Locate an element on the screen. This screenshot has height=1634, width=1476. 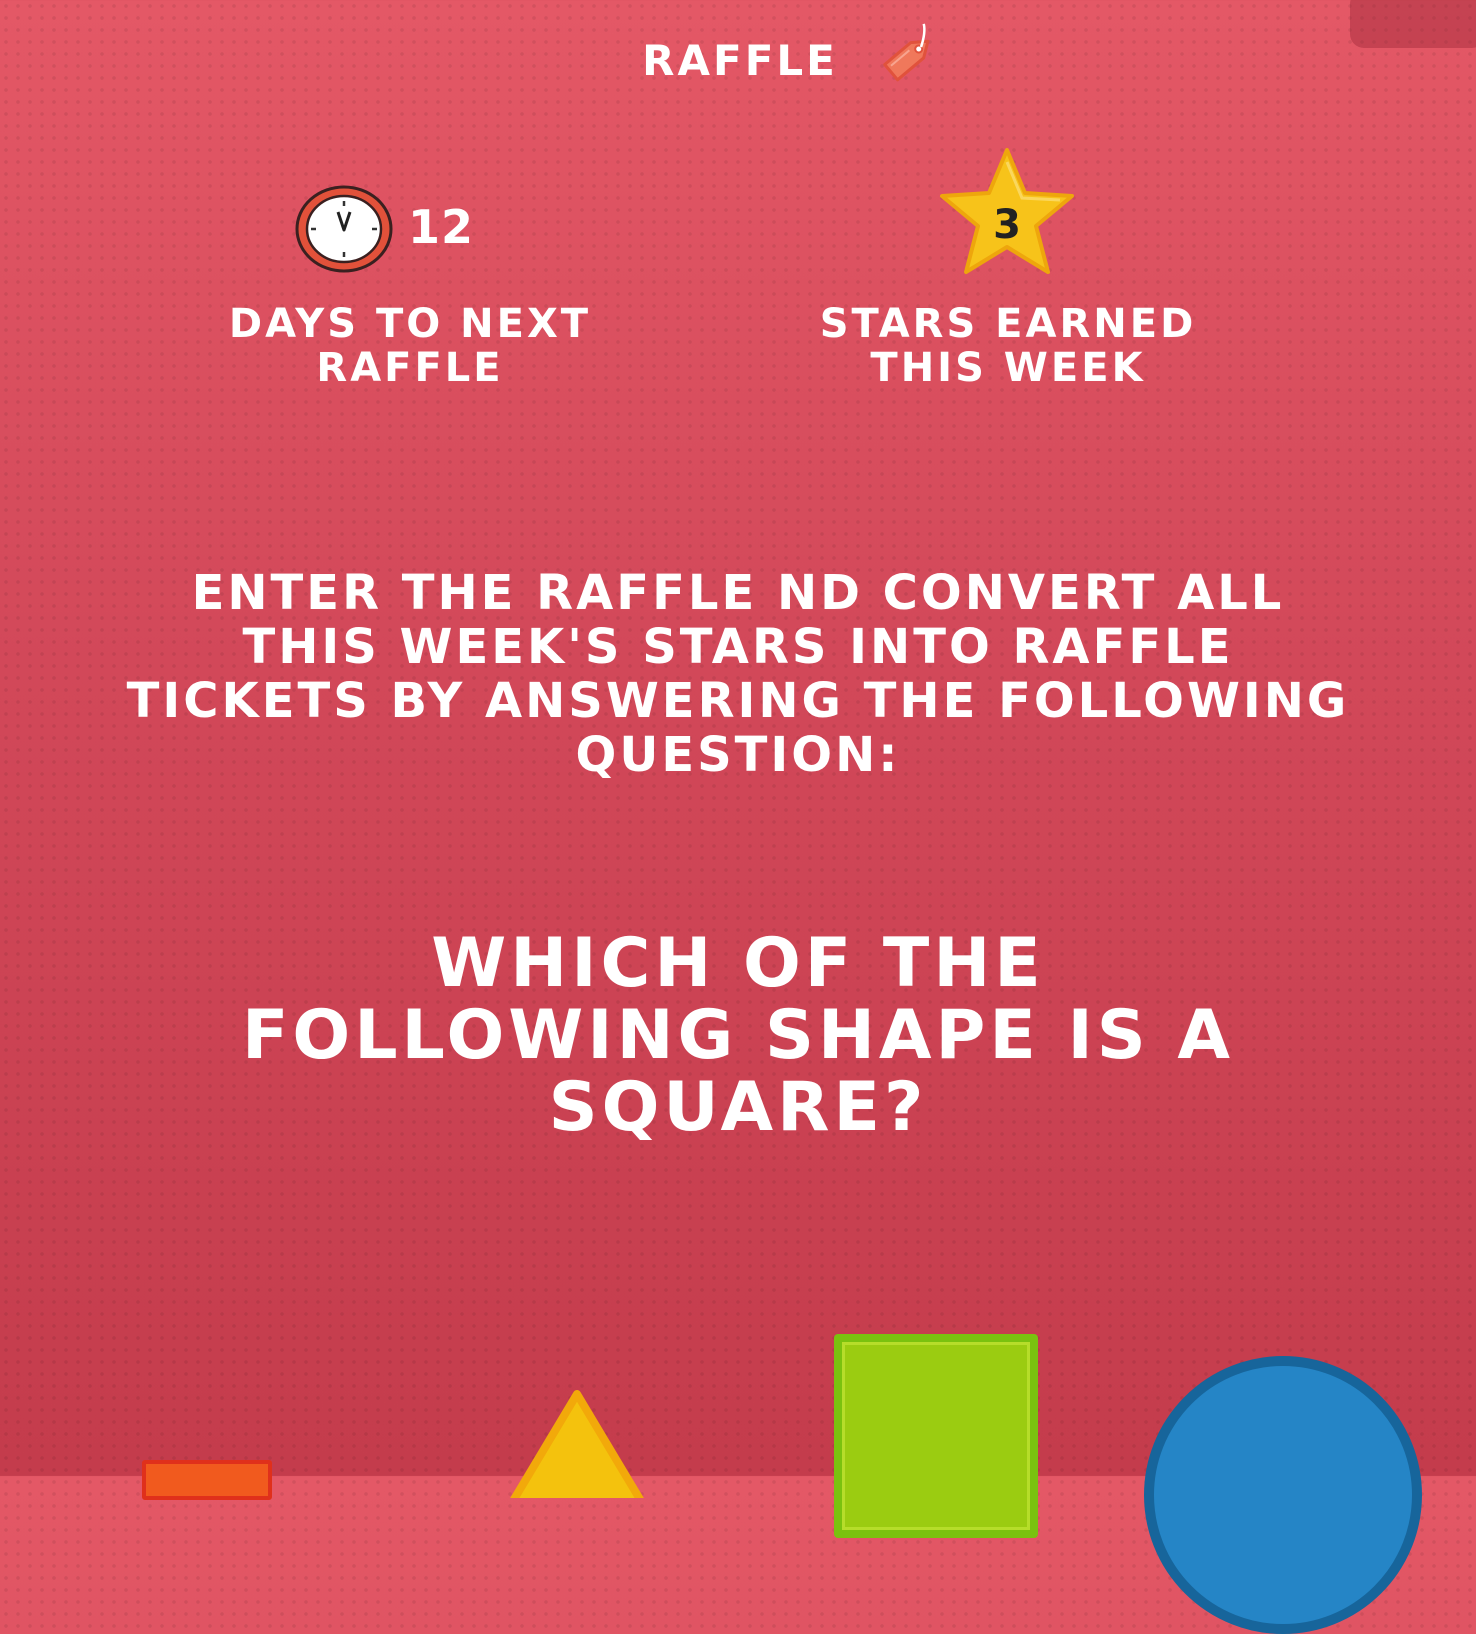
page-title: RAFFLE is located at coordinates (740, 60).